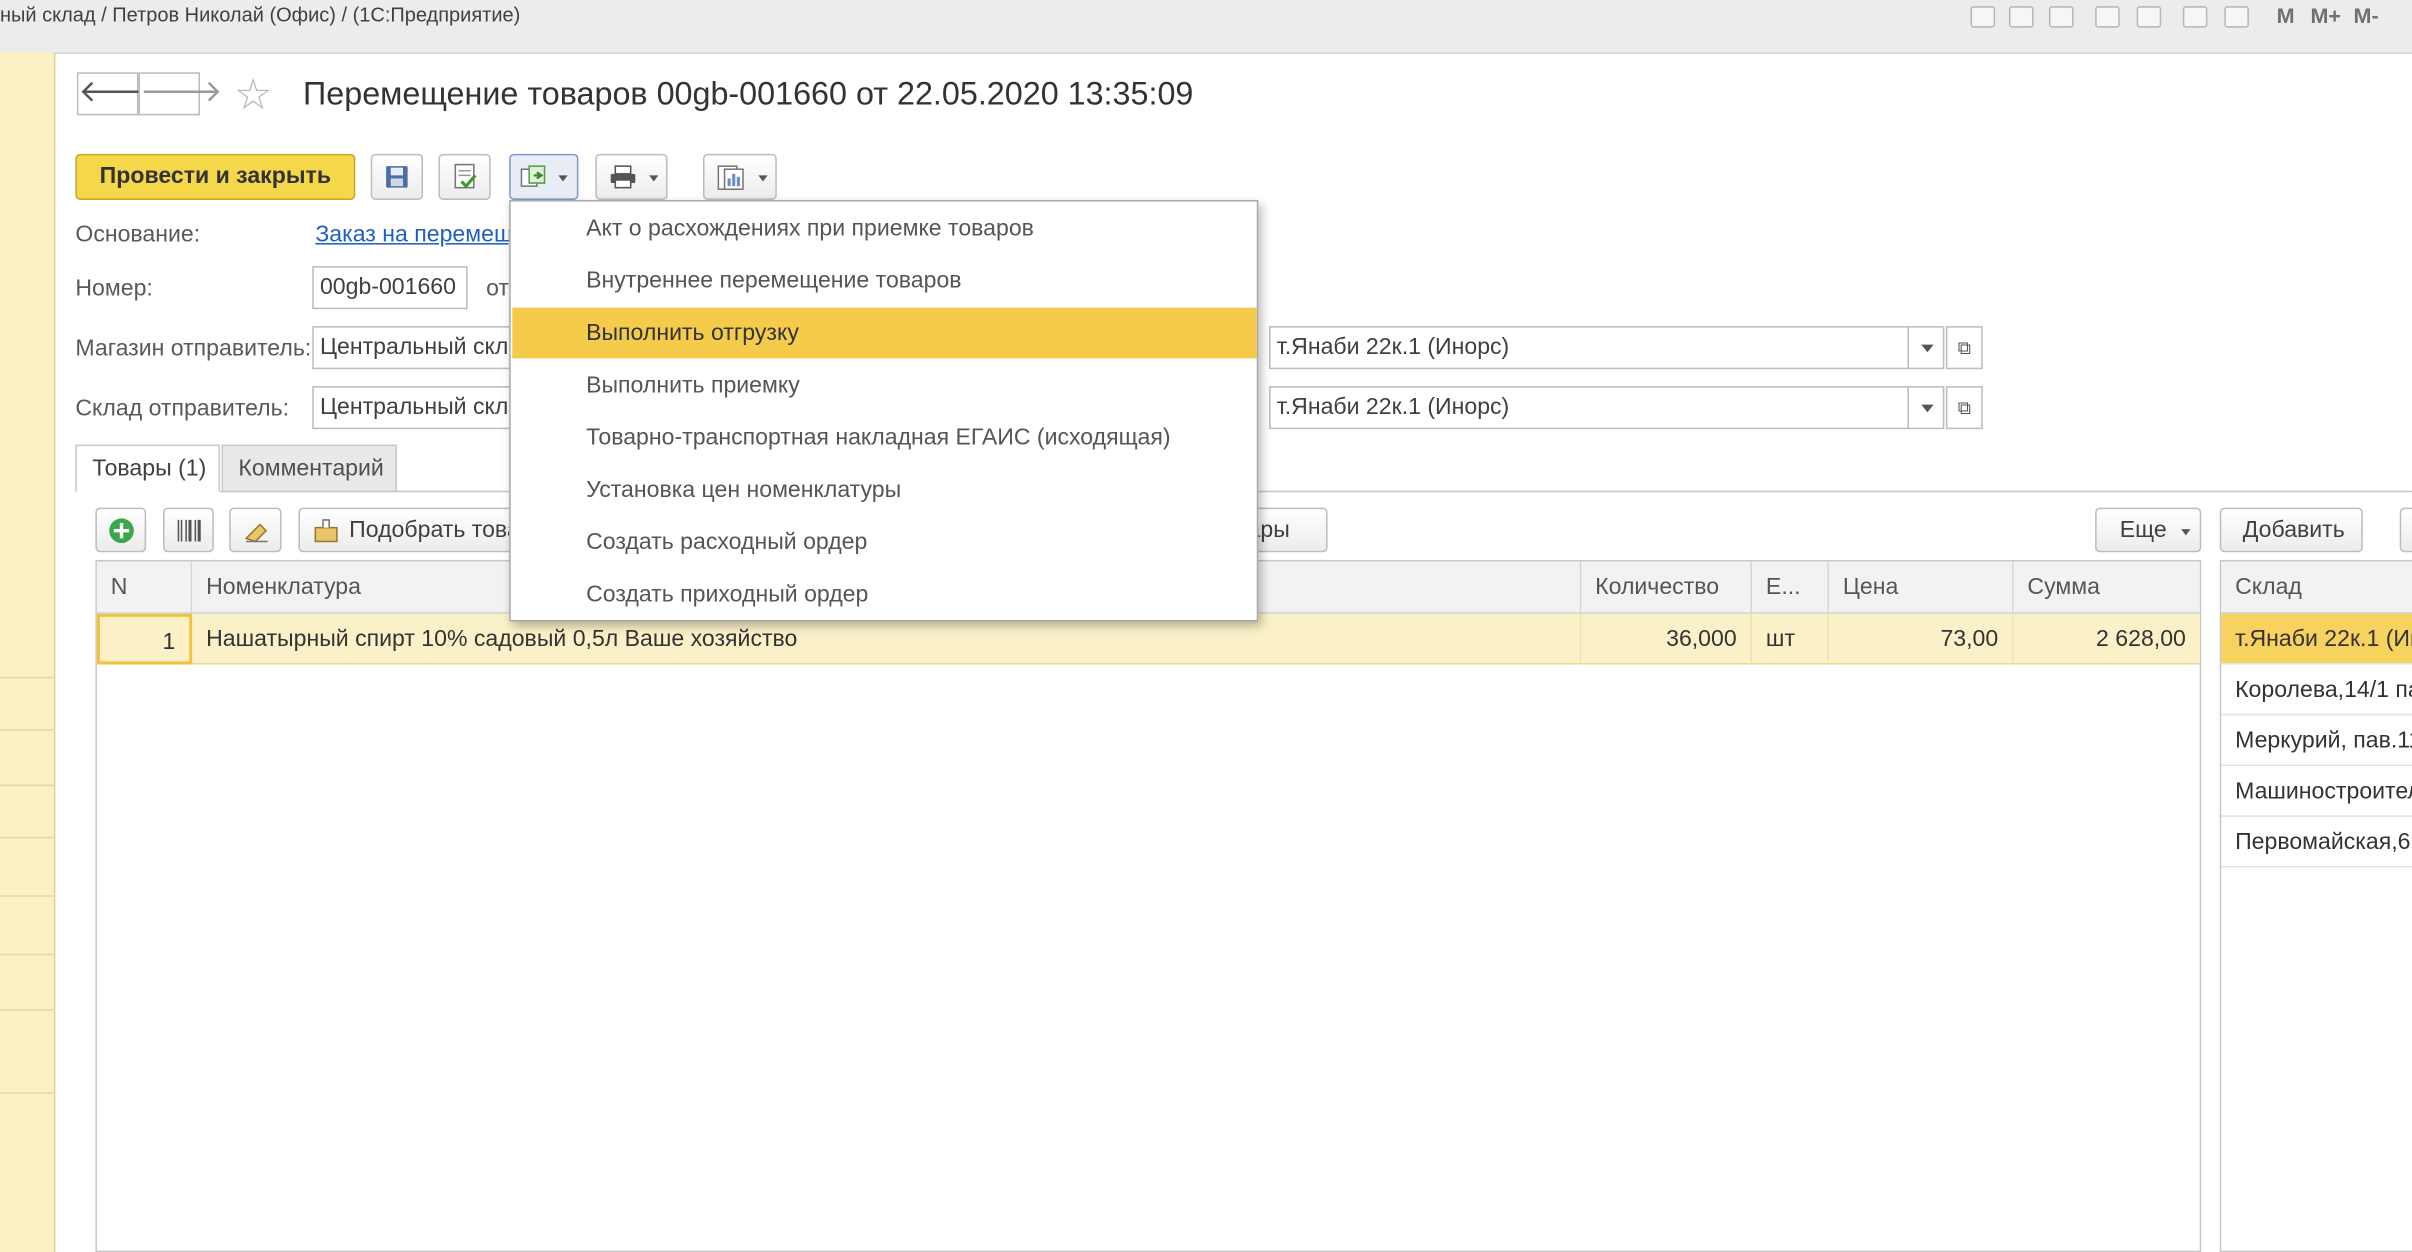 Image resolution: width=2412 pixels, height=1252 pixels. Describe the element at coordinates (884, 594) in the screenshot. I see `menu-item-receipt-order: Создать приходный ордер` at that location.